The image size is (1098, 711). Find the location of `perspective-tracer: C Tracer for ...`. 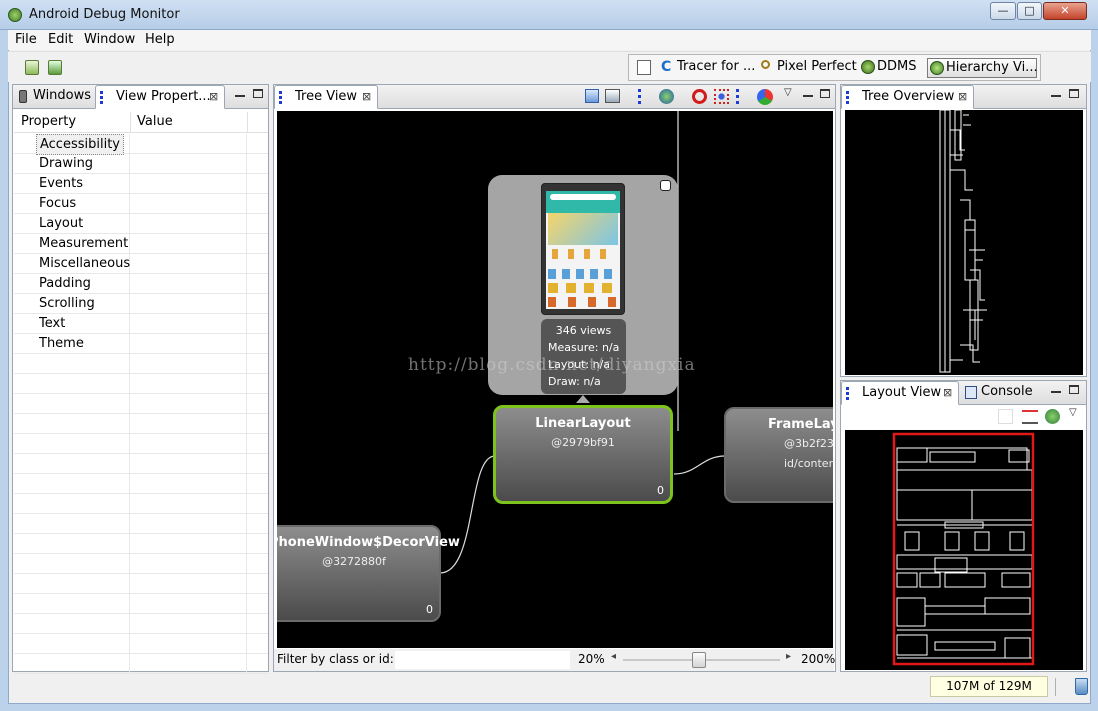

perspective-tracer: C Tracer for ... is located at coordinates (710, 68).